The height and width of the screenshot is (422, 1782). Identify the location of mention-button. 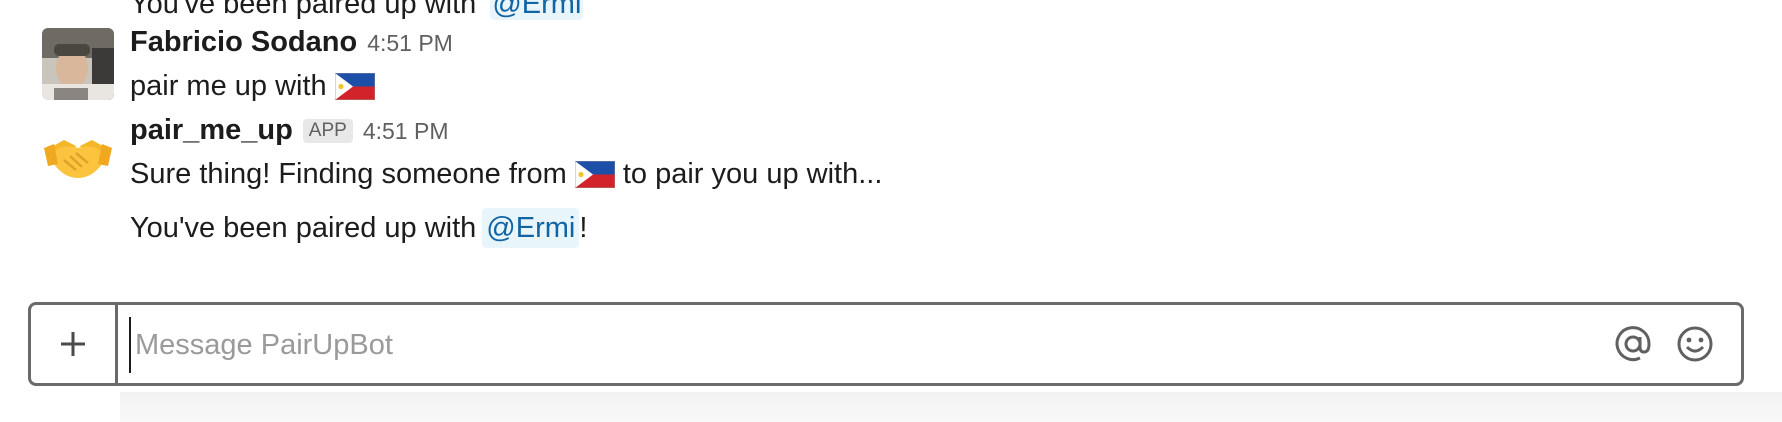
(1633, 344).